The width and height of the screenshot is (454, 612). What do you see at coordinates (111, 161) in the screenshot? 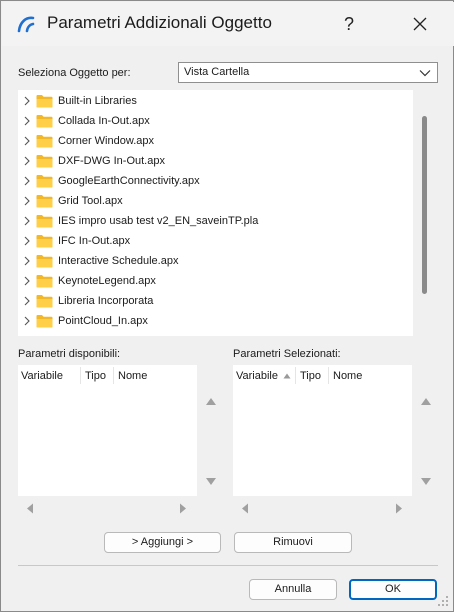
I see `tree-item-label: DXF-DWG In-Out.apx` at bounding box center [111, 161].